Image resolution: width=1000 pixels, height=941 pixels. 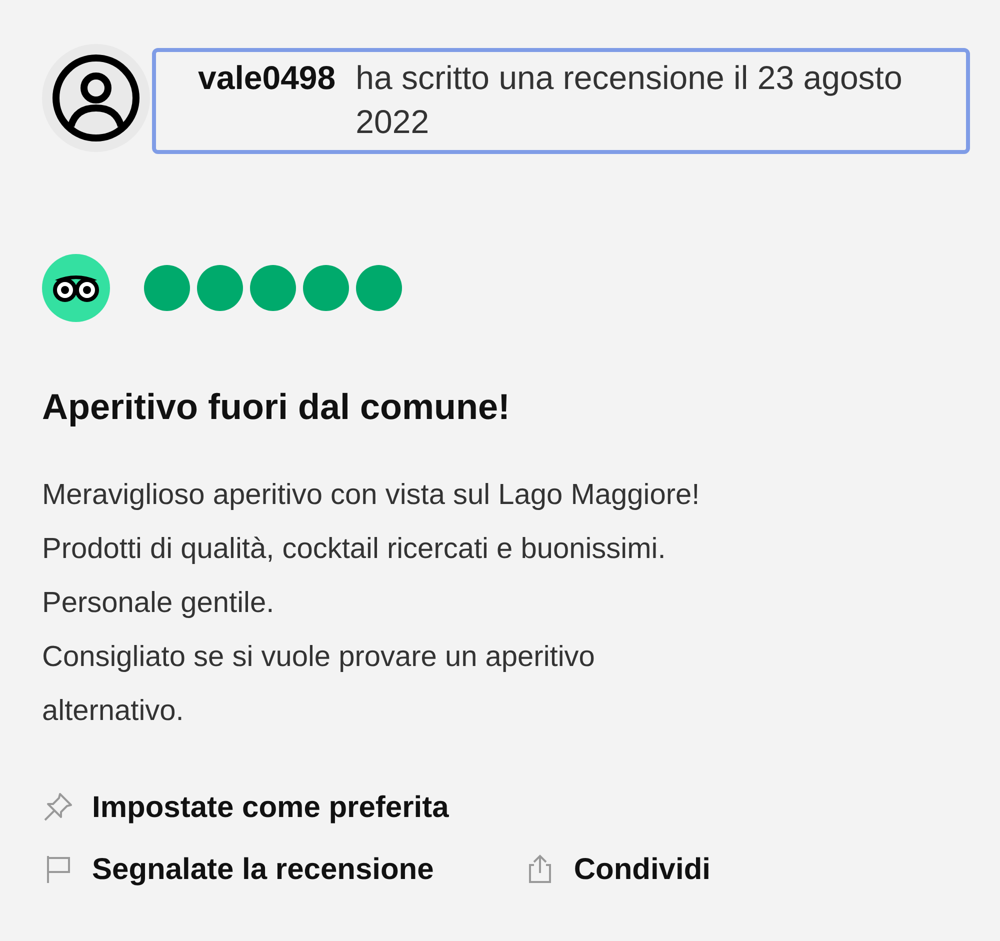 I want to click on action-link: Segnalate la recensione, so click(x=263, y=869).